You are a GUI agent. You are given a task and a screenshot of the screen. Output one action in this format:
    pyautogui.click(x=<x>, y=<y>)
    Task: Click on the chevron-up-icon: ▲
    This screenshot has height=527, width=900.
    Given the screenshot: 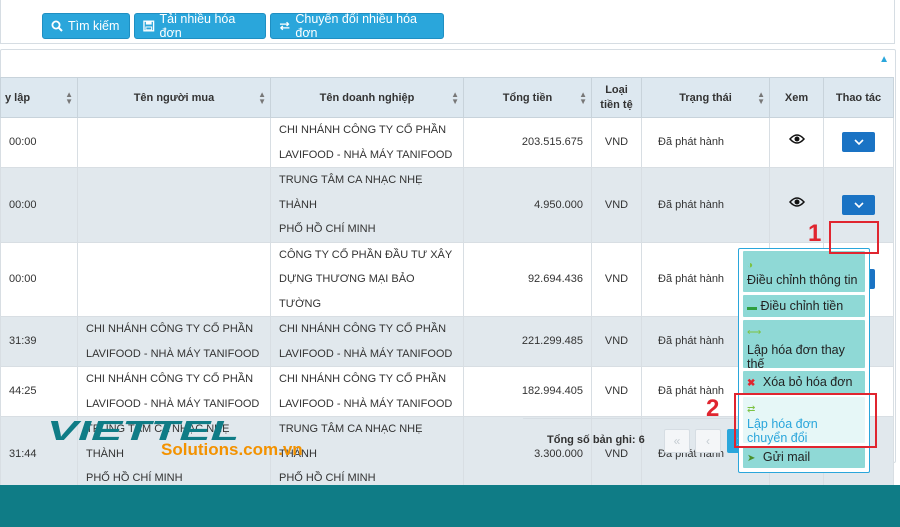 What is the action you would take?
    pyautogui.click(x=884, y=59)
    